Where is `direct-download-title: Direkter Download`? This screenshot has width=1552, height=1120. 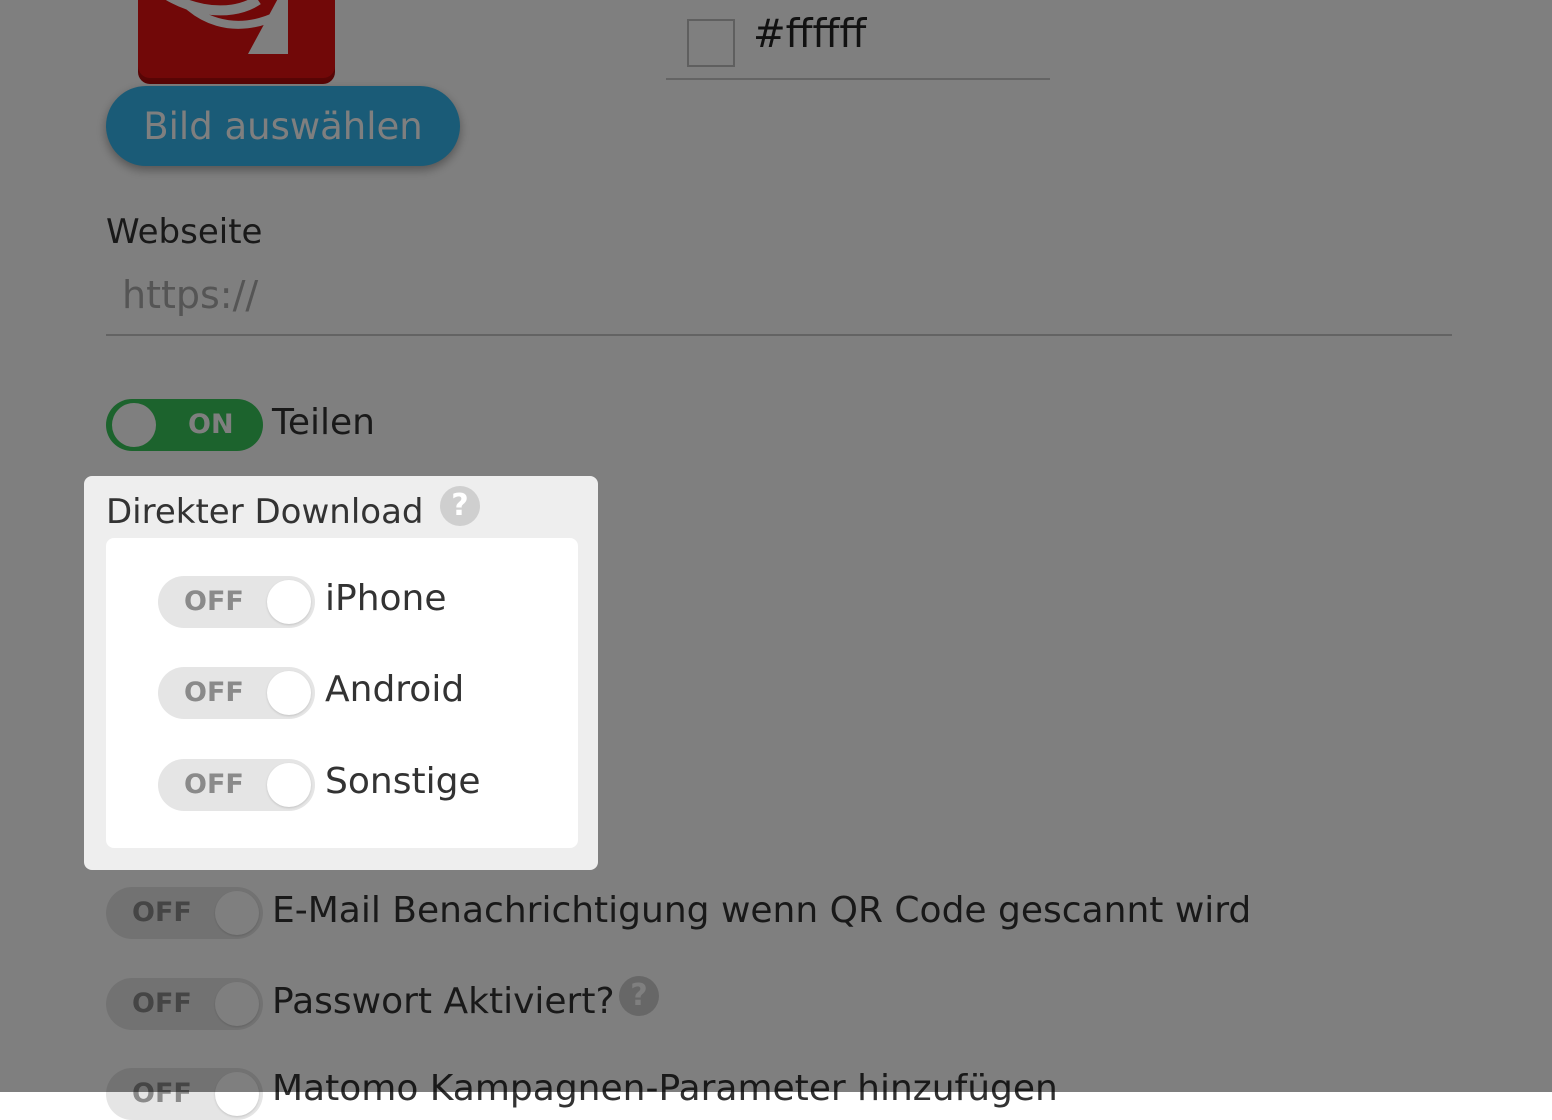
direct-download-title: Direkter Download is located at coordinates (265, 512).